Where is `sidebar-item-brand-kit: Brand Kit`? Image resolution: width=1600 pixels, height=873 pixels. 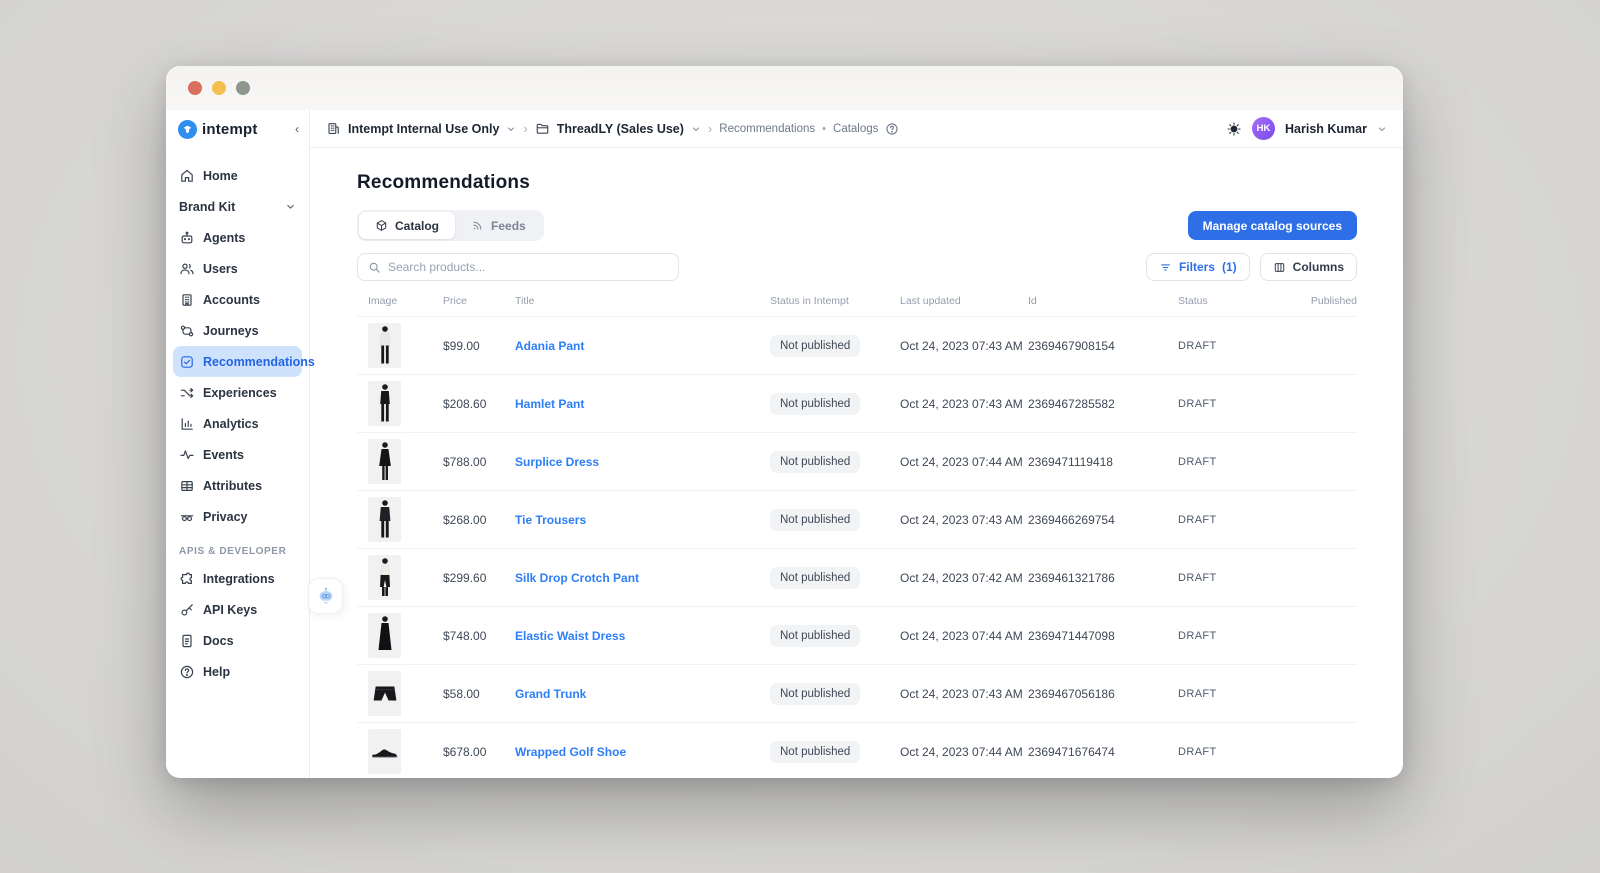
sidebar-item-brand-kit: Brand Kit is located at coordinates (237, 206).